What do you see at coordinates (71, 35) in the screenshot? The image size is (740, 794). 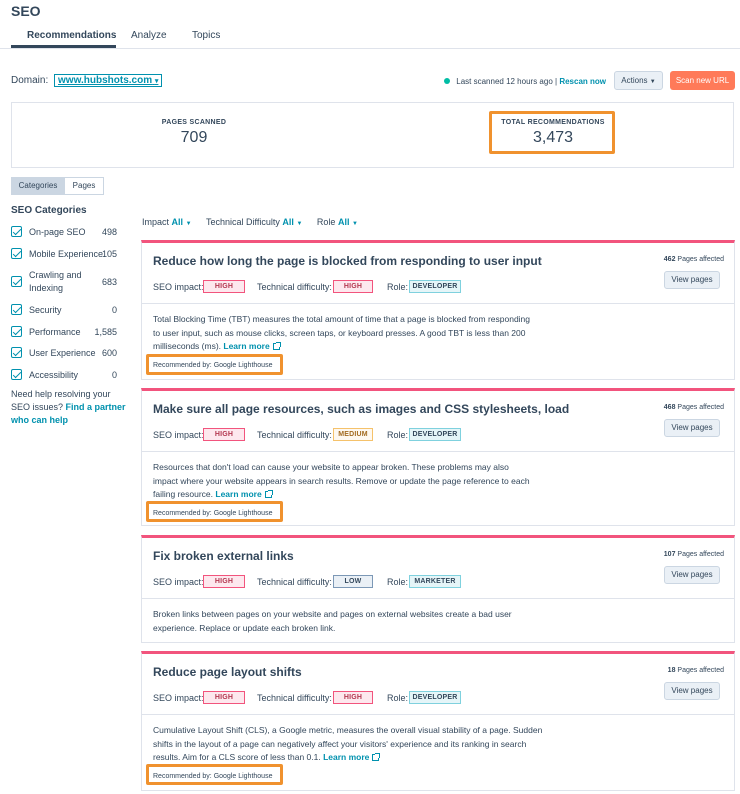 I see `tab-recommendations: Recommendations` at bounding box center [71, 35].